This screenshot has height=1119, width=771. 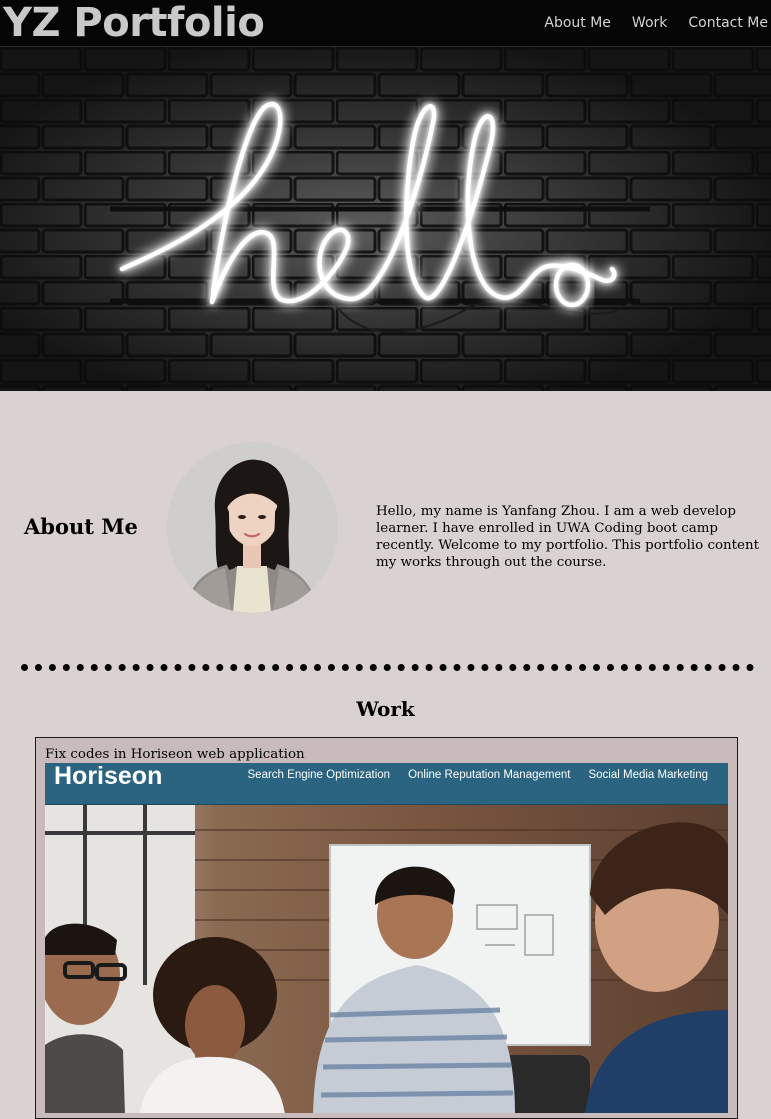 What do you see at coordinates (489, 775) in the screenshot?
I see `horiseon-nav-reputation: Online Reputation Management` at bounding box center [489, 775].